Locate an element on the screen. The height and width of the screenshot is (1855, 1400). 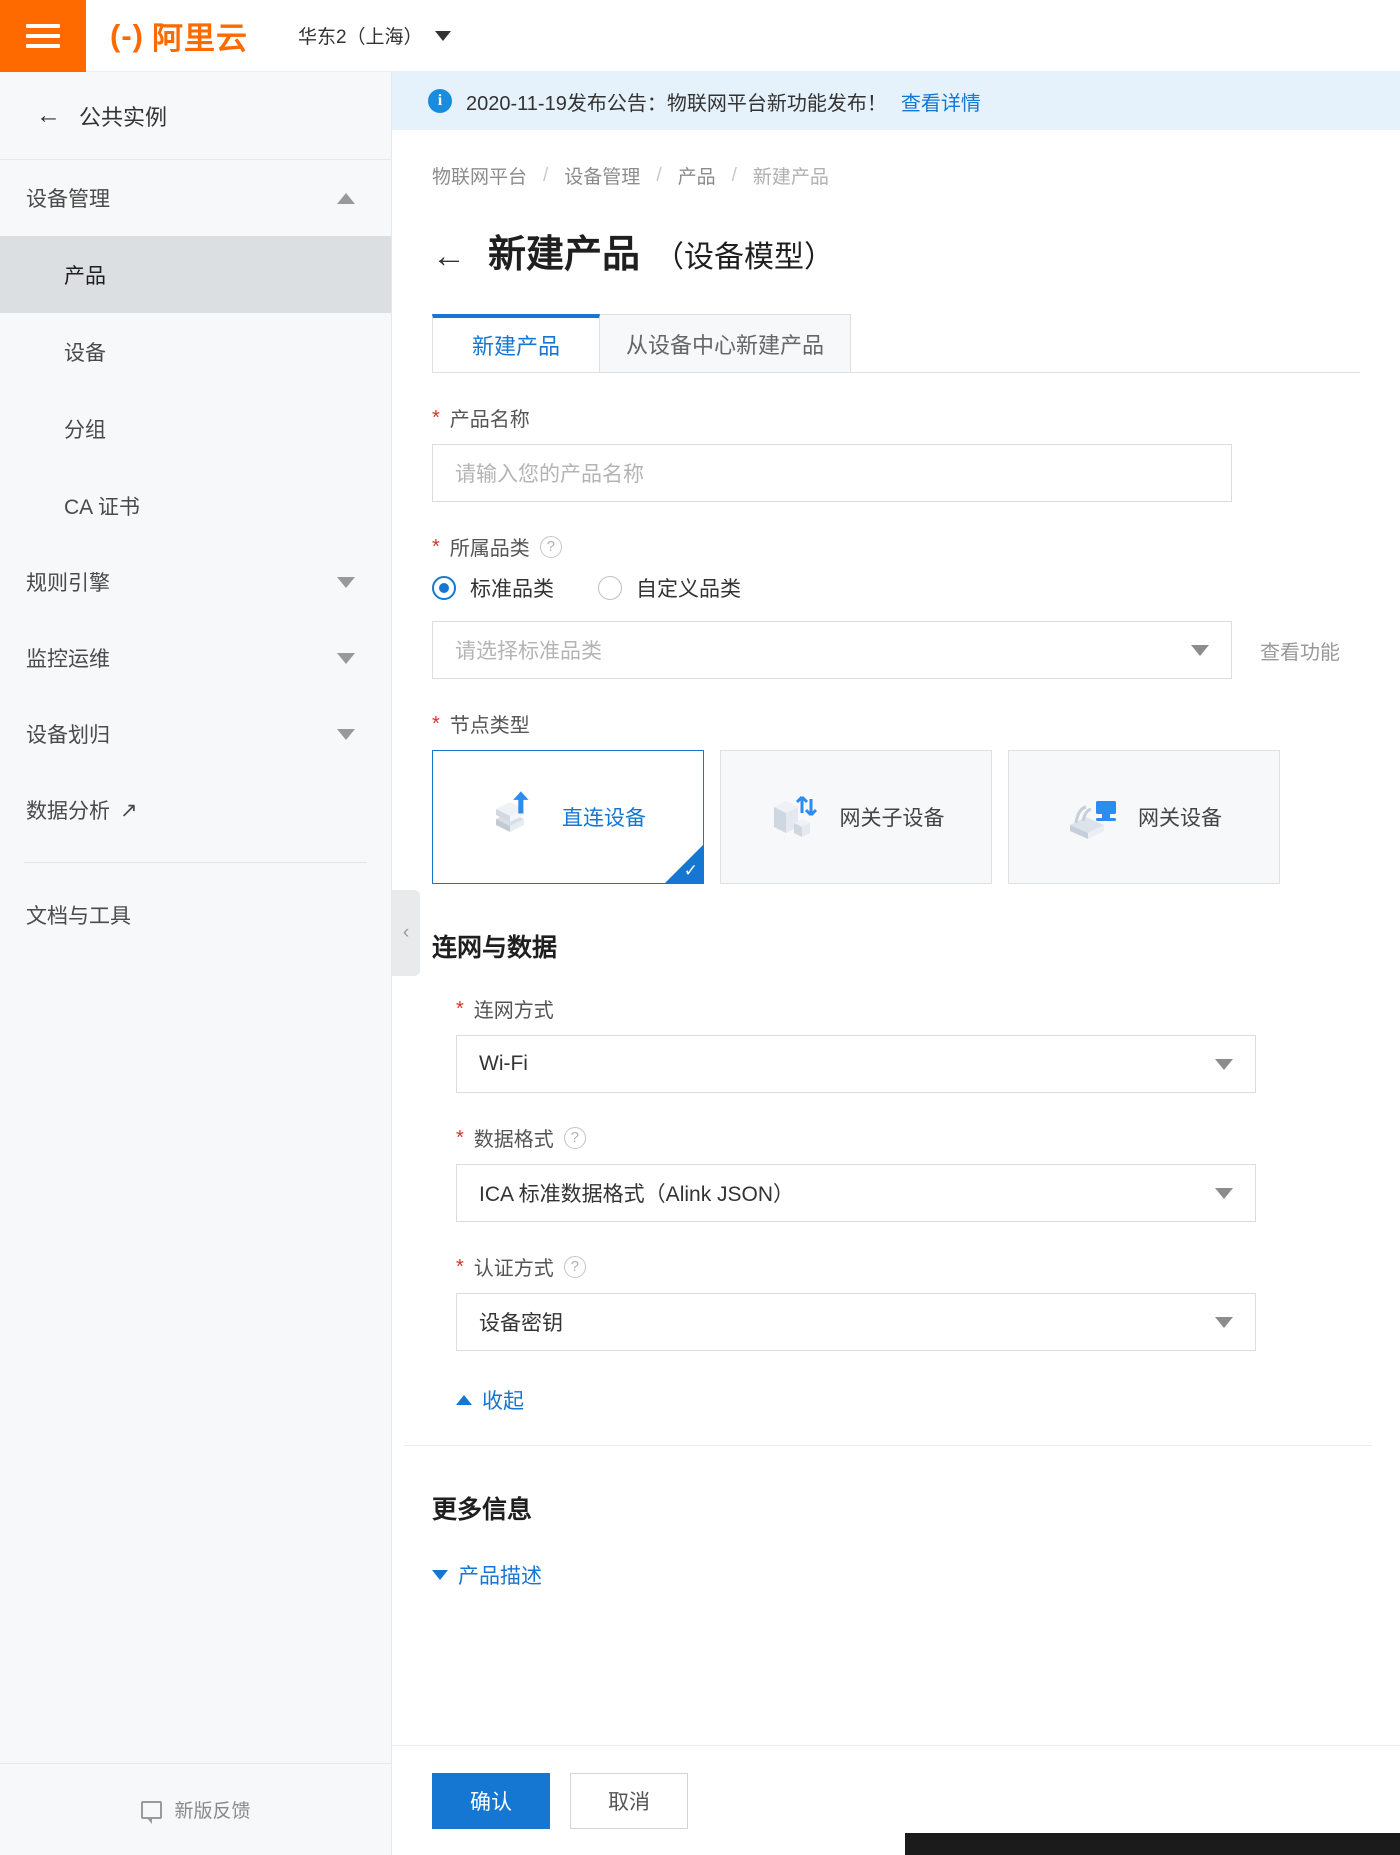
sidebar-back-public-instance: ← 公共实例 is located at coordinates (195, 116).